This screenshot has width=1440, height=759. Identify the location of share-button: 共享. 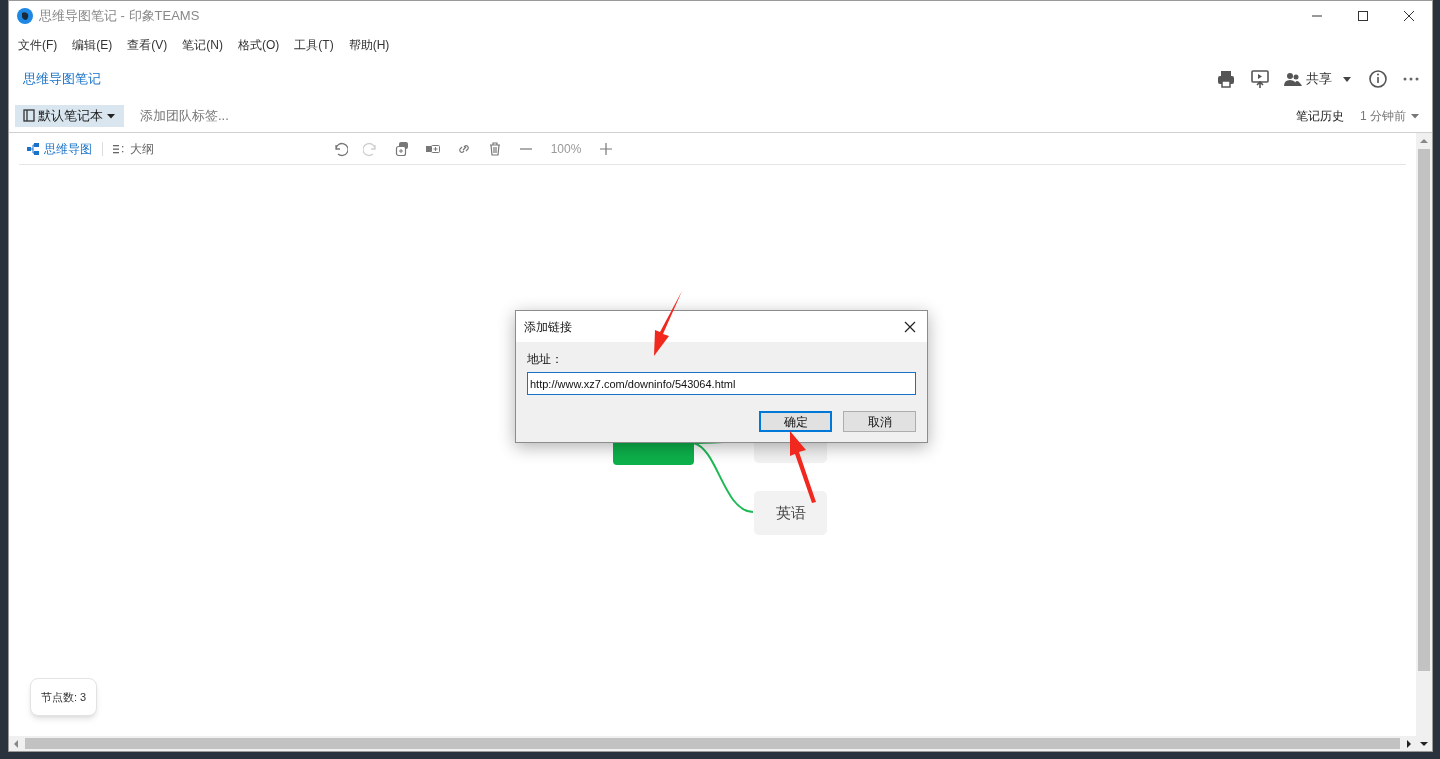
(1319, 79).